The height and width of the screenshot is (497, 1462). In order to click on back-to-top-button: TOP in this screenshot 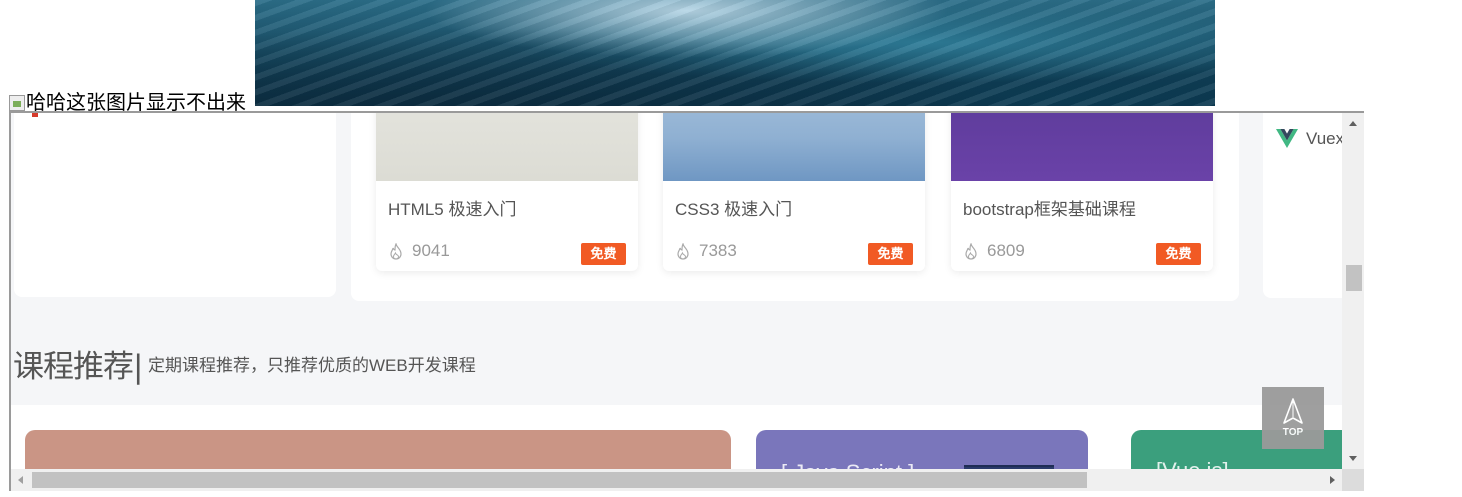, I will do `click(1293, 418)`.